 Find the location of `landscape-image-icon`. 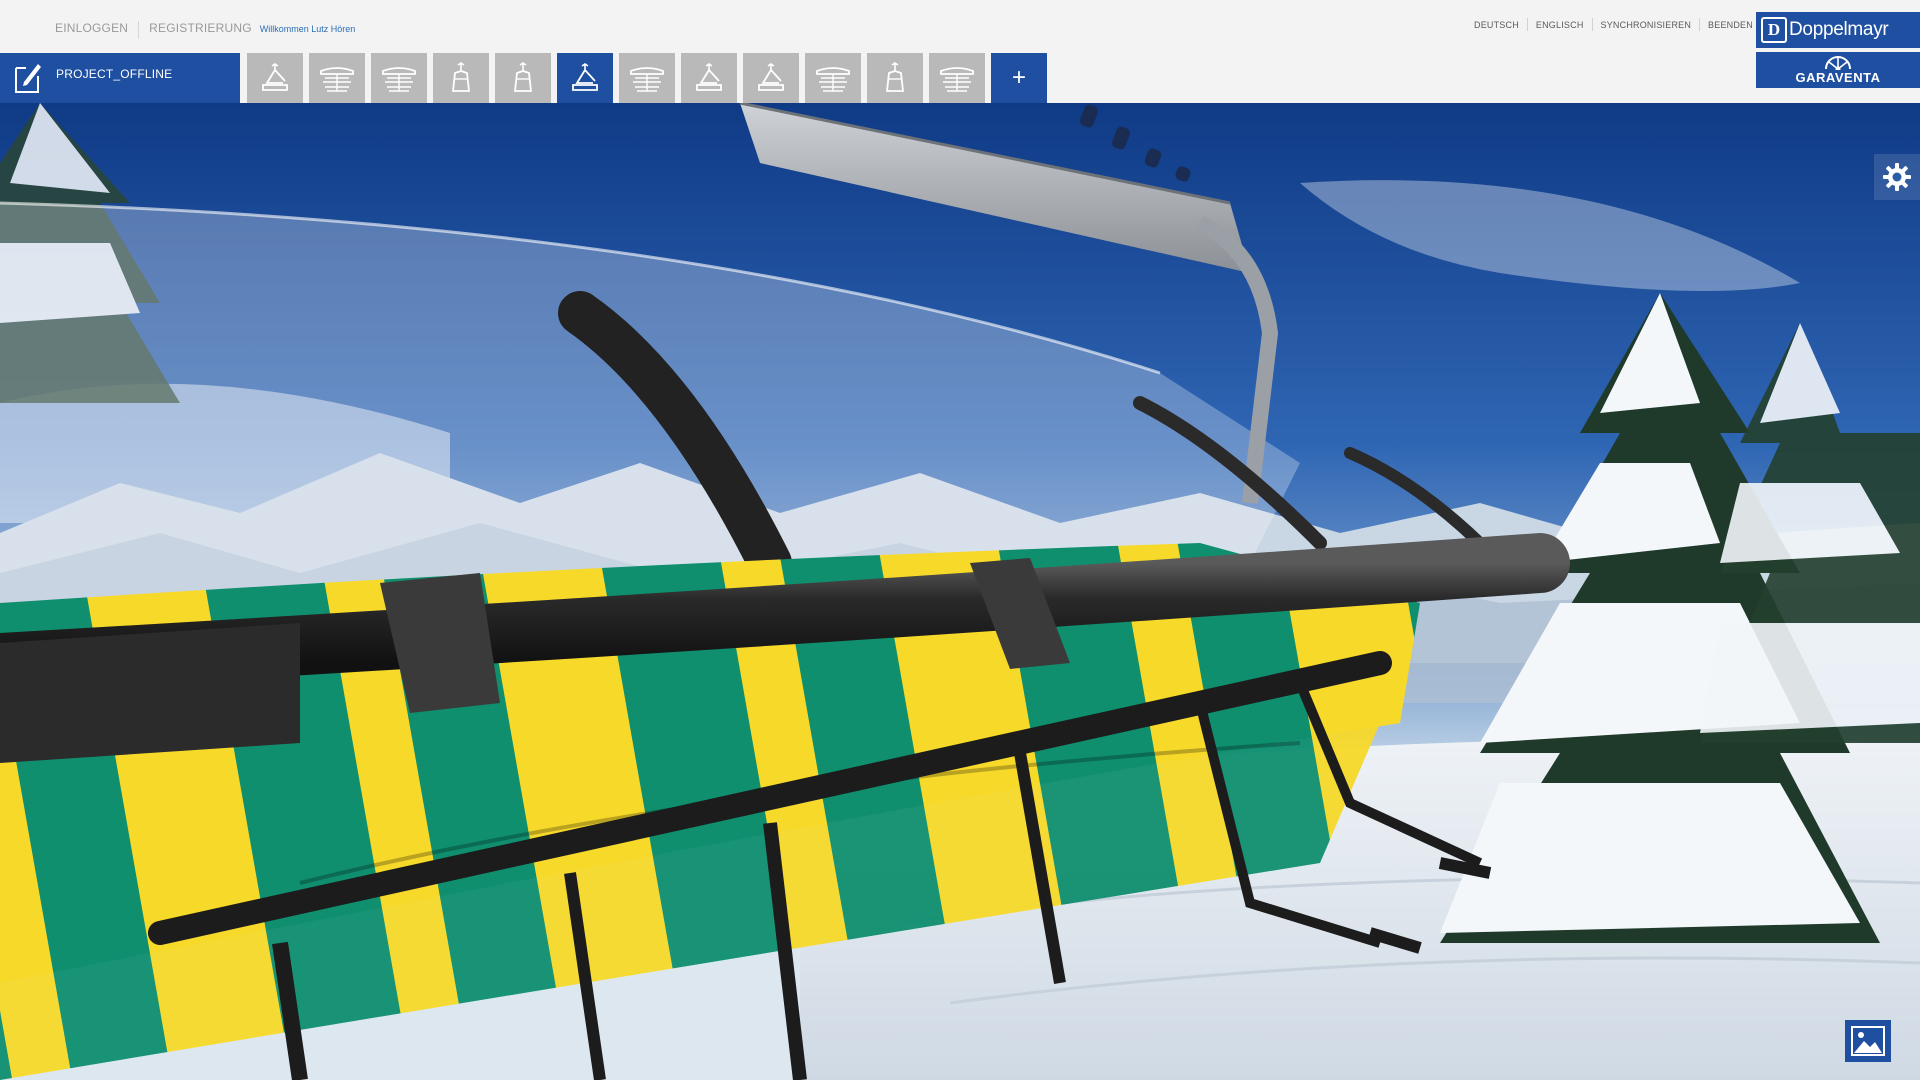

landscape-image-icon is located at coordinates (1868, 1041).